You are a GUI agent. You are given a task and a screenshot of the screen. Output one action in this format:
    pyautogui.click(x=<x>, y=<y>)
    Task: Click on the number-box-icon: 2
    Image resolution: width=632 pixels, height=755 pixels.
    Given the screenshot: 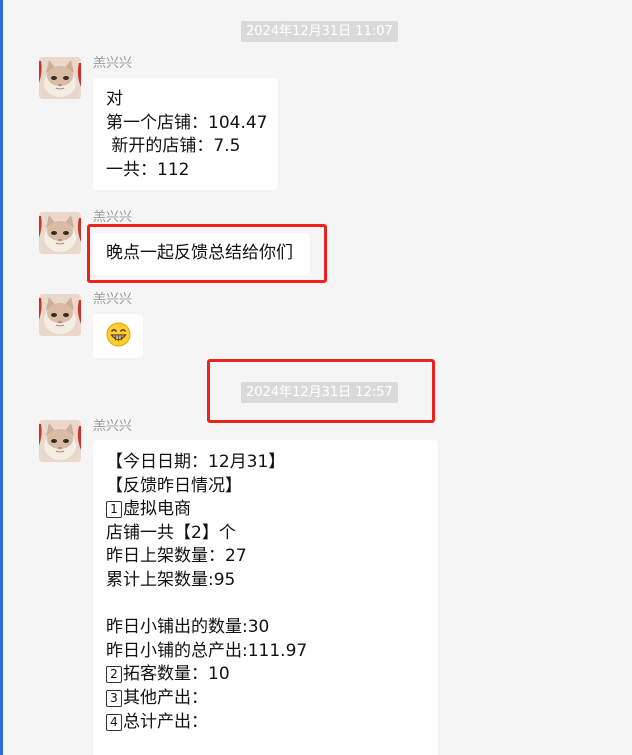 What is the action you would take?
    pyautogui.click(x=114, y=675)
    